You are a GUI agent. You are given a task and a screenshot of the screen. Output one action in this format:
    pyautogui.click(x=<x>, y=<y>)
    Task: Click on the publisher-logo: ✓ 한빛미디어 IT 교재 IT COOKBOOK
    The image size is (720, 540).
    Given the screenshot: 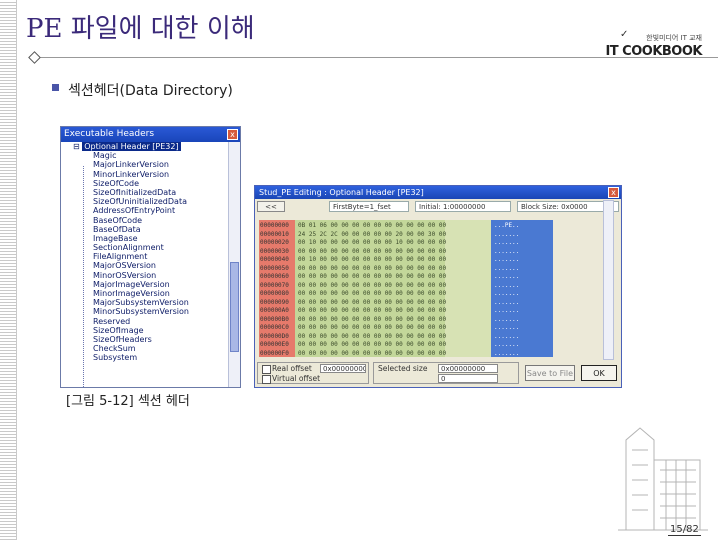 What is the action you would take?
    pyautogui.click(x=653, y=45)
    